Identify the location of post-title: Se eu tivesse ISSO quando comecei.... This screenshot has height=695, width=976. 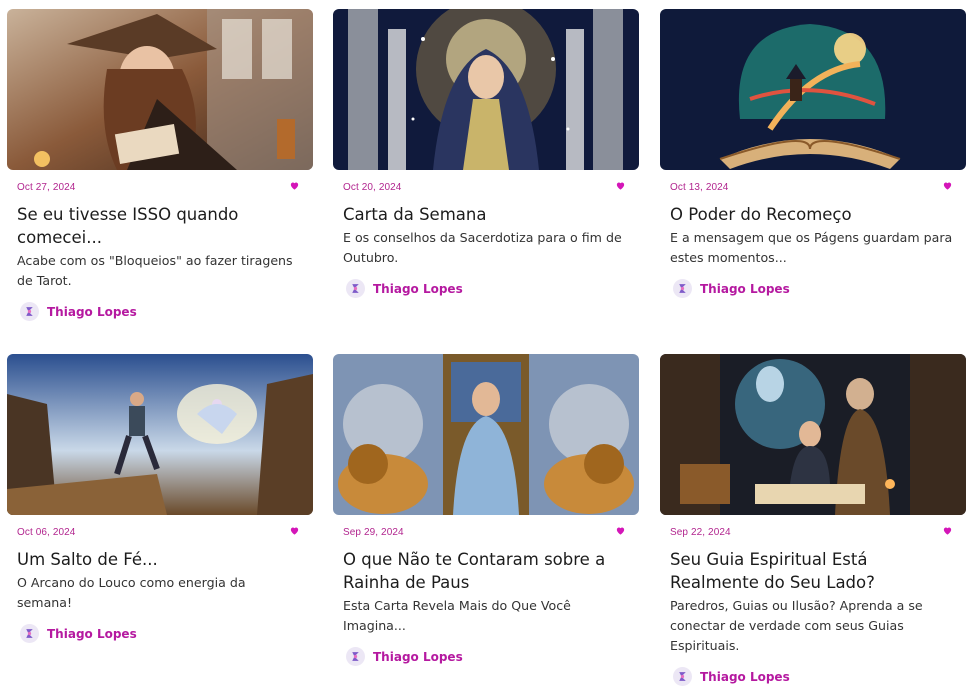
(160, 226).